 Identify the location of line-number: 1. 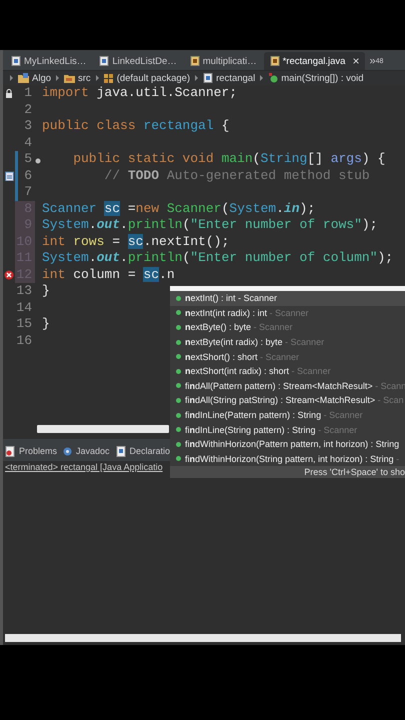
(28, 93).